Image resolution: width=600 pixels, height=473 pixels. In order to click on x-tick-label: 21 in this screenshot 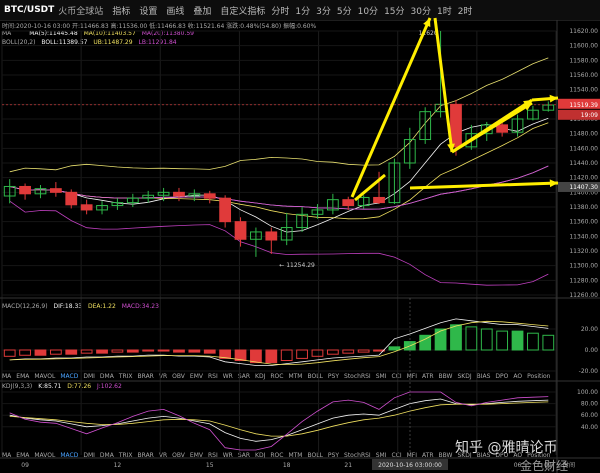, I will do `click(348, 465)`.